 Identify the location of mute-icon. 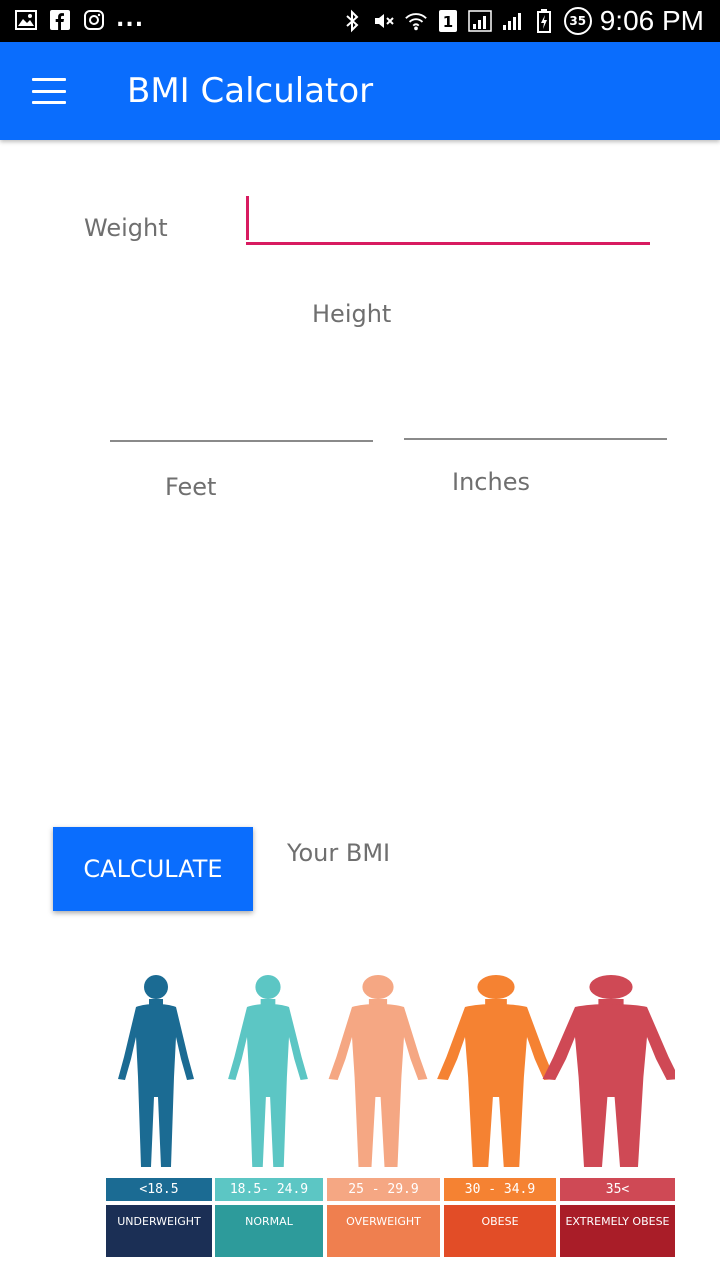
(384, 21).